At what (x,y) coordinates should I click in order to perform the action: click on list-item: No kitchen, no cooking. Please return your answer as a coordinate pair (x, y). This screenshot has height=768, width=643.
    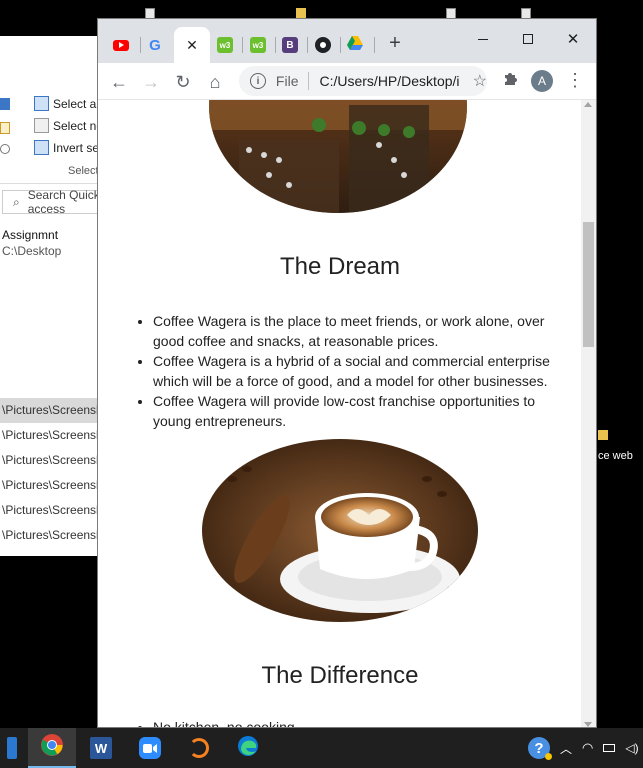
    Looking at the image, I should click on (358, 722).